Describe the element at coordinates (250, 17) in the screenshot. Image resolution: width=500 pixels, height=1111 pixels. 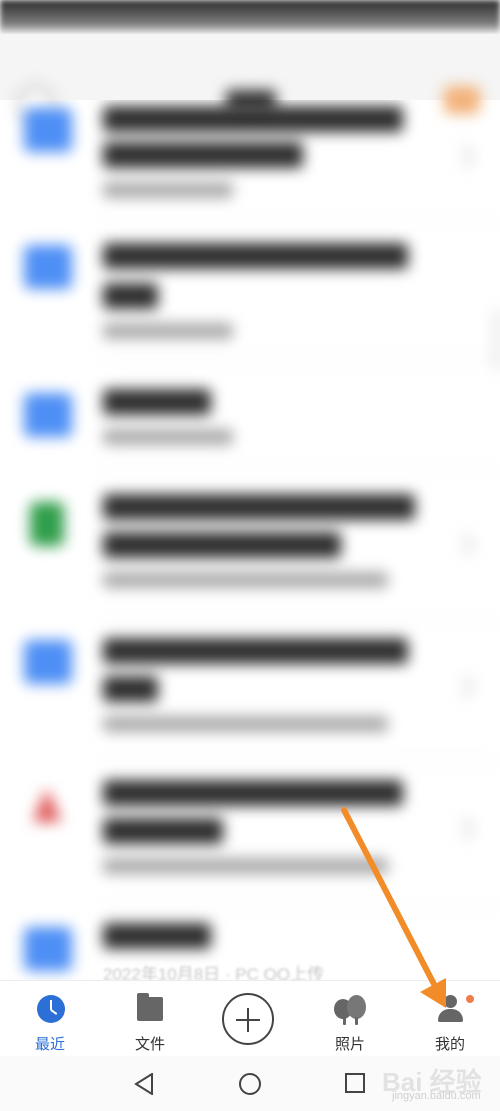
I see `status-bar` at that location.